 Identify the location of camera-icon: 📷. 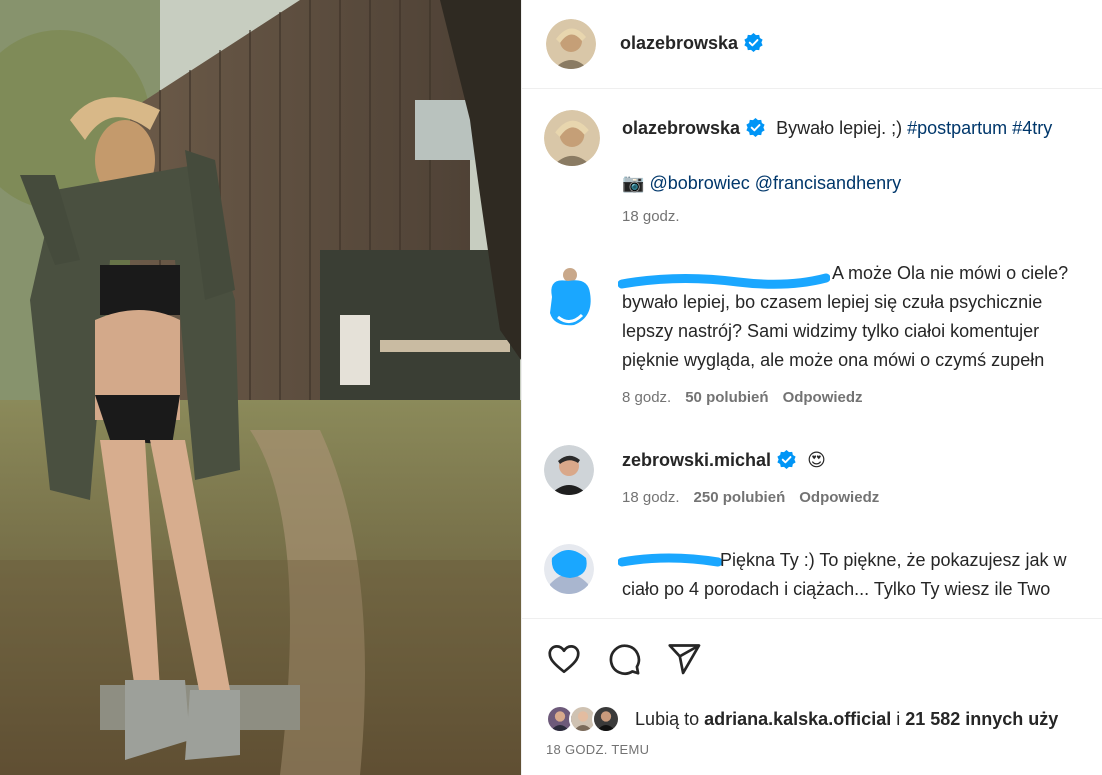
(633, 183).